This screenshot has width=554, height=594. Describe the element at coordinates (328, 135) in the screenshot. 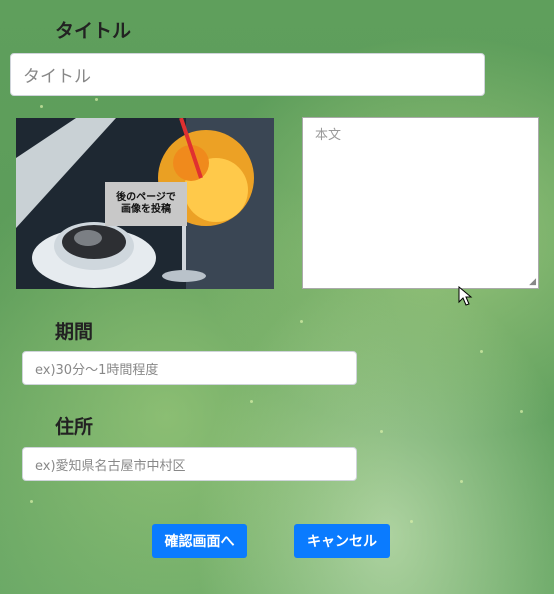

I see `body-textarea-placeholder: 本文` at that location.